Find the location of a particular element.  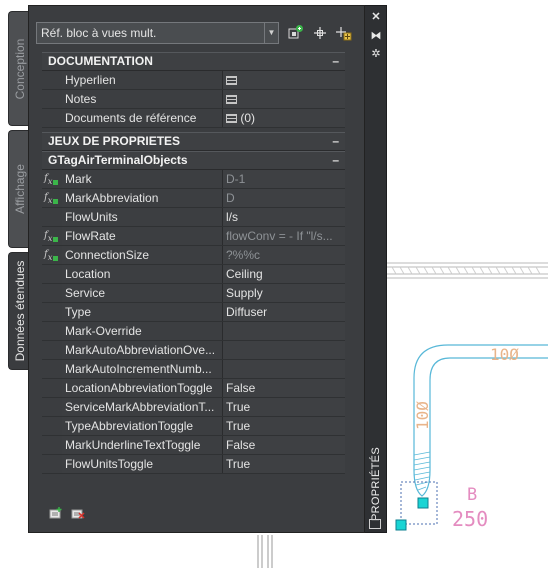

tab-affichage: Affichage is located at coordinates (19, 189).